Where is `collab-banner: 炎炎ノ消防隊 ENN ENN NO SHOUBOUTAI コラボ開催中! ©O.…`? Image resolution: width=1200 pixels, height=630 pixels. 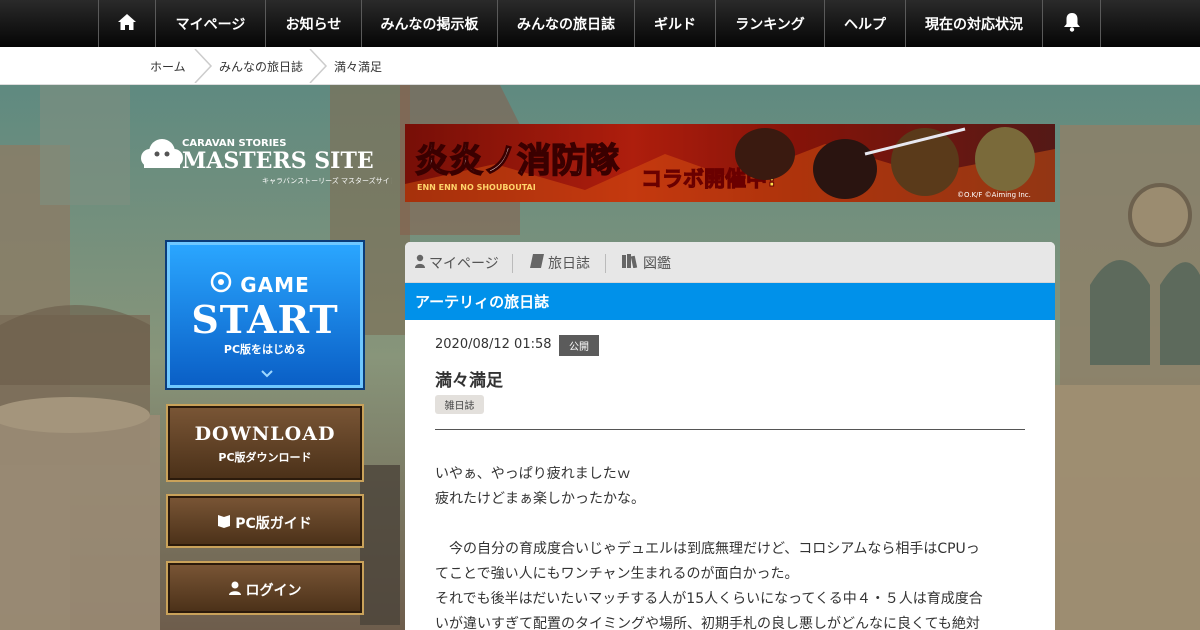
collab-banner: 炎炎ノ消防隊 ENN ENN NO SHOUBOUTAI コラボ開催中! ©O.… is located at coordinates (730, 163).